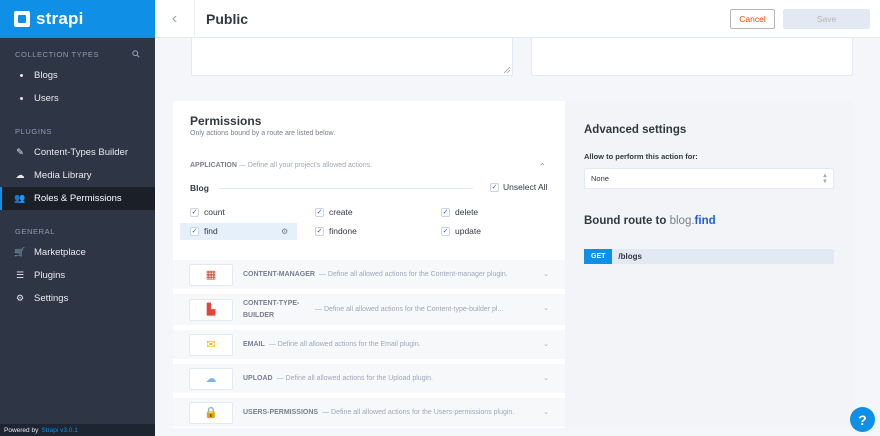 This screenshot has width=880, height=436. What do you see at coordinates (630, 256) in the screenshot?
I see `route-path: /blogs` at bounding box center [630, 256].